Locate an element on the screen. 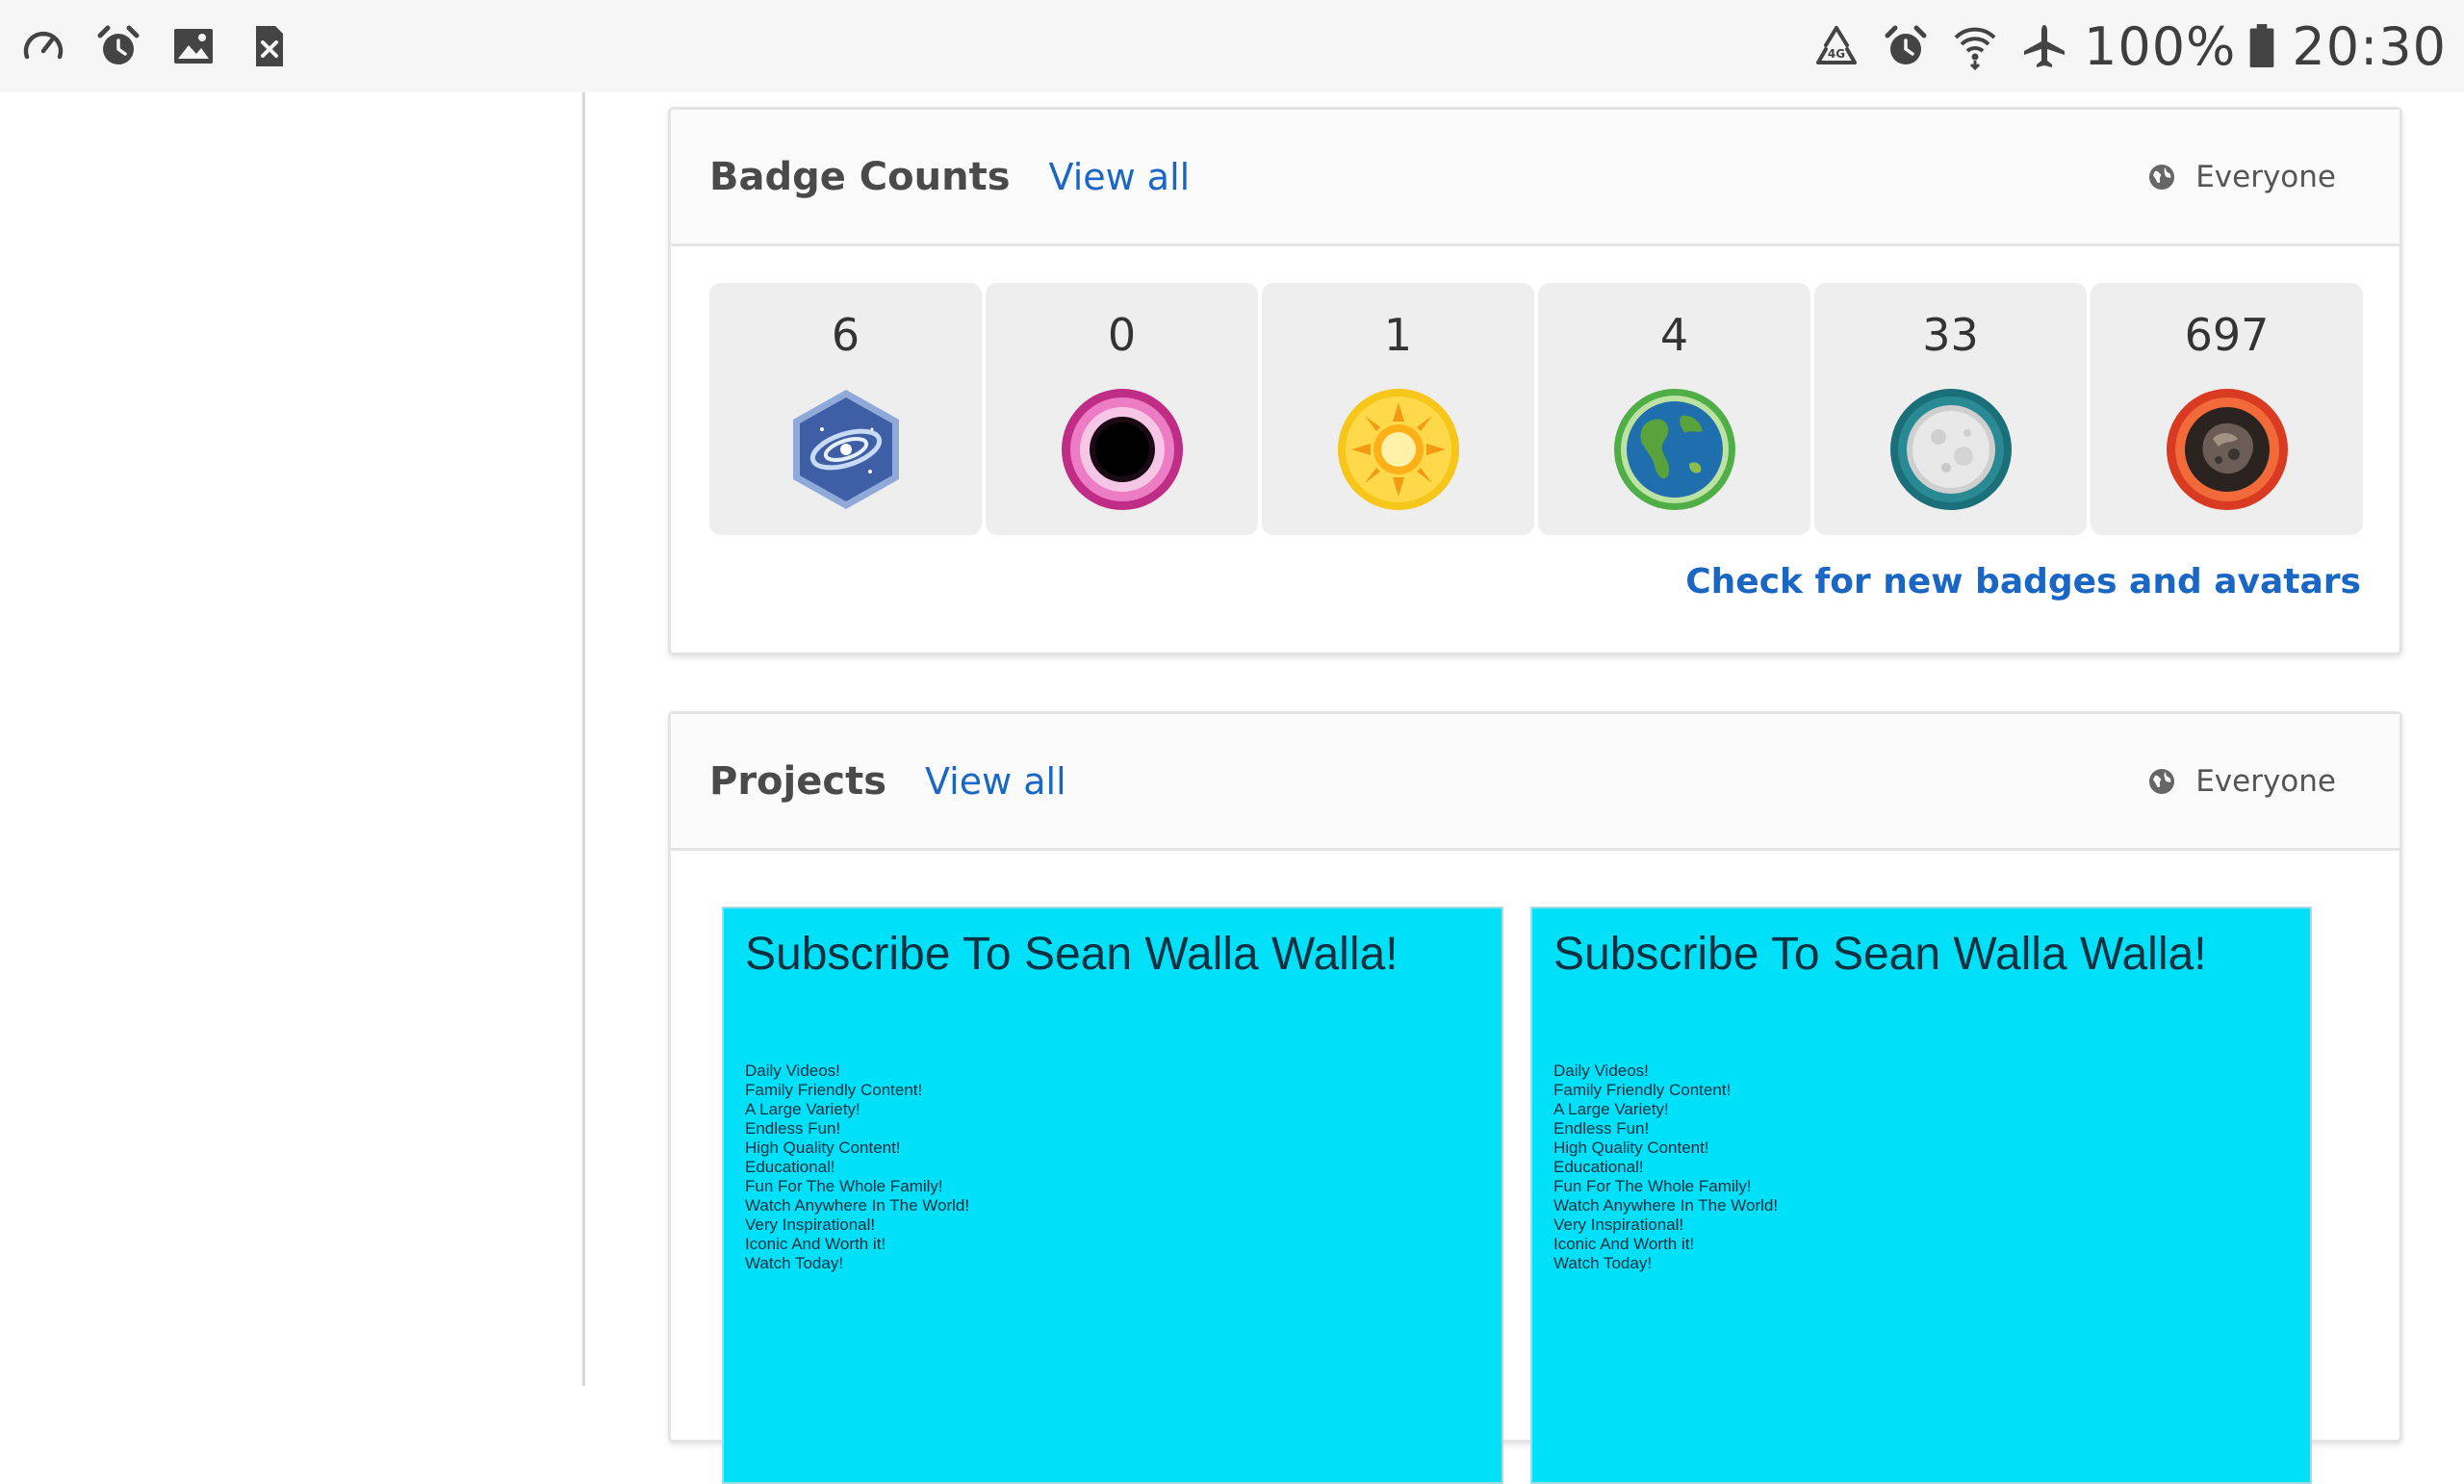 This screenshot has height=1484, width=2464. image-icon is located at coordinates (193, 46).